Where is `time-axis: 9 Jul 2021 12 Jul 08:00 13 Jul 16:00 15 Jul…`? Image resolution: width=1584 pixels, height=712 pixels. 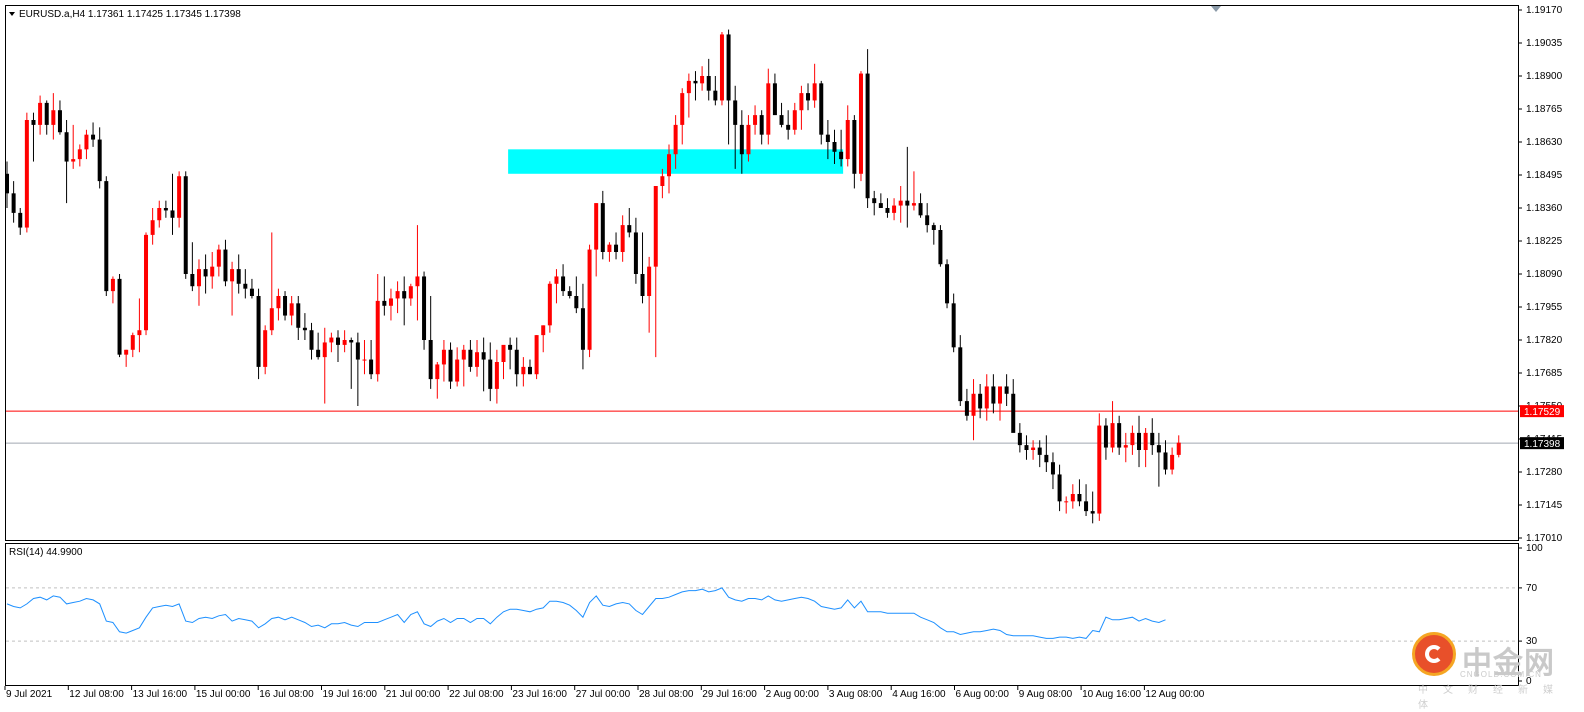
time-axis: 9 Jul 2021 12 Jul 08:00 13 Jul 16:00 15 Jul… is located at coordinates (604, 693).